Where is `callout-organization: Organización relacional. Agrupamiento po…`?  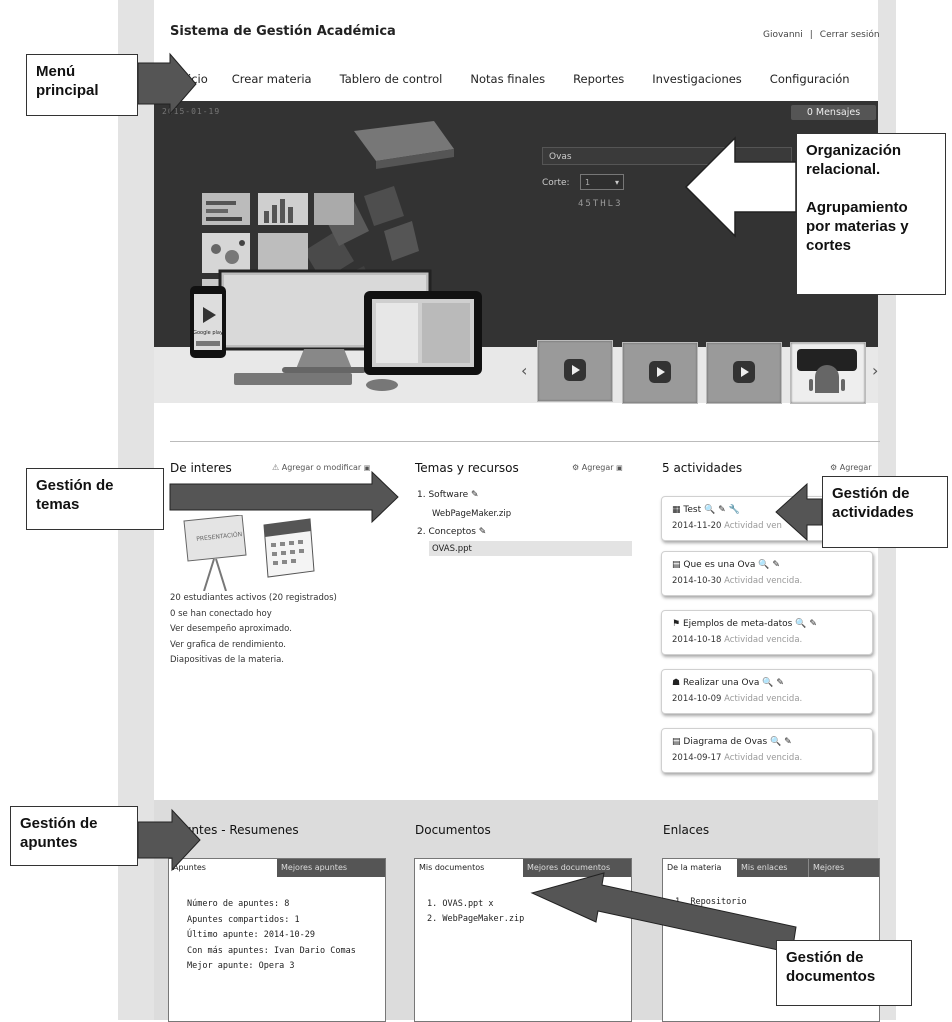 callout-organization: Organización relacional. Agrupamiento po… is located at coordinates (871, 214).